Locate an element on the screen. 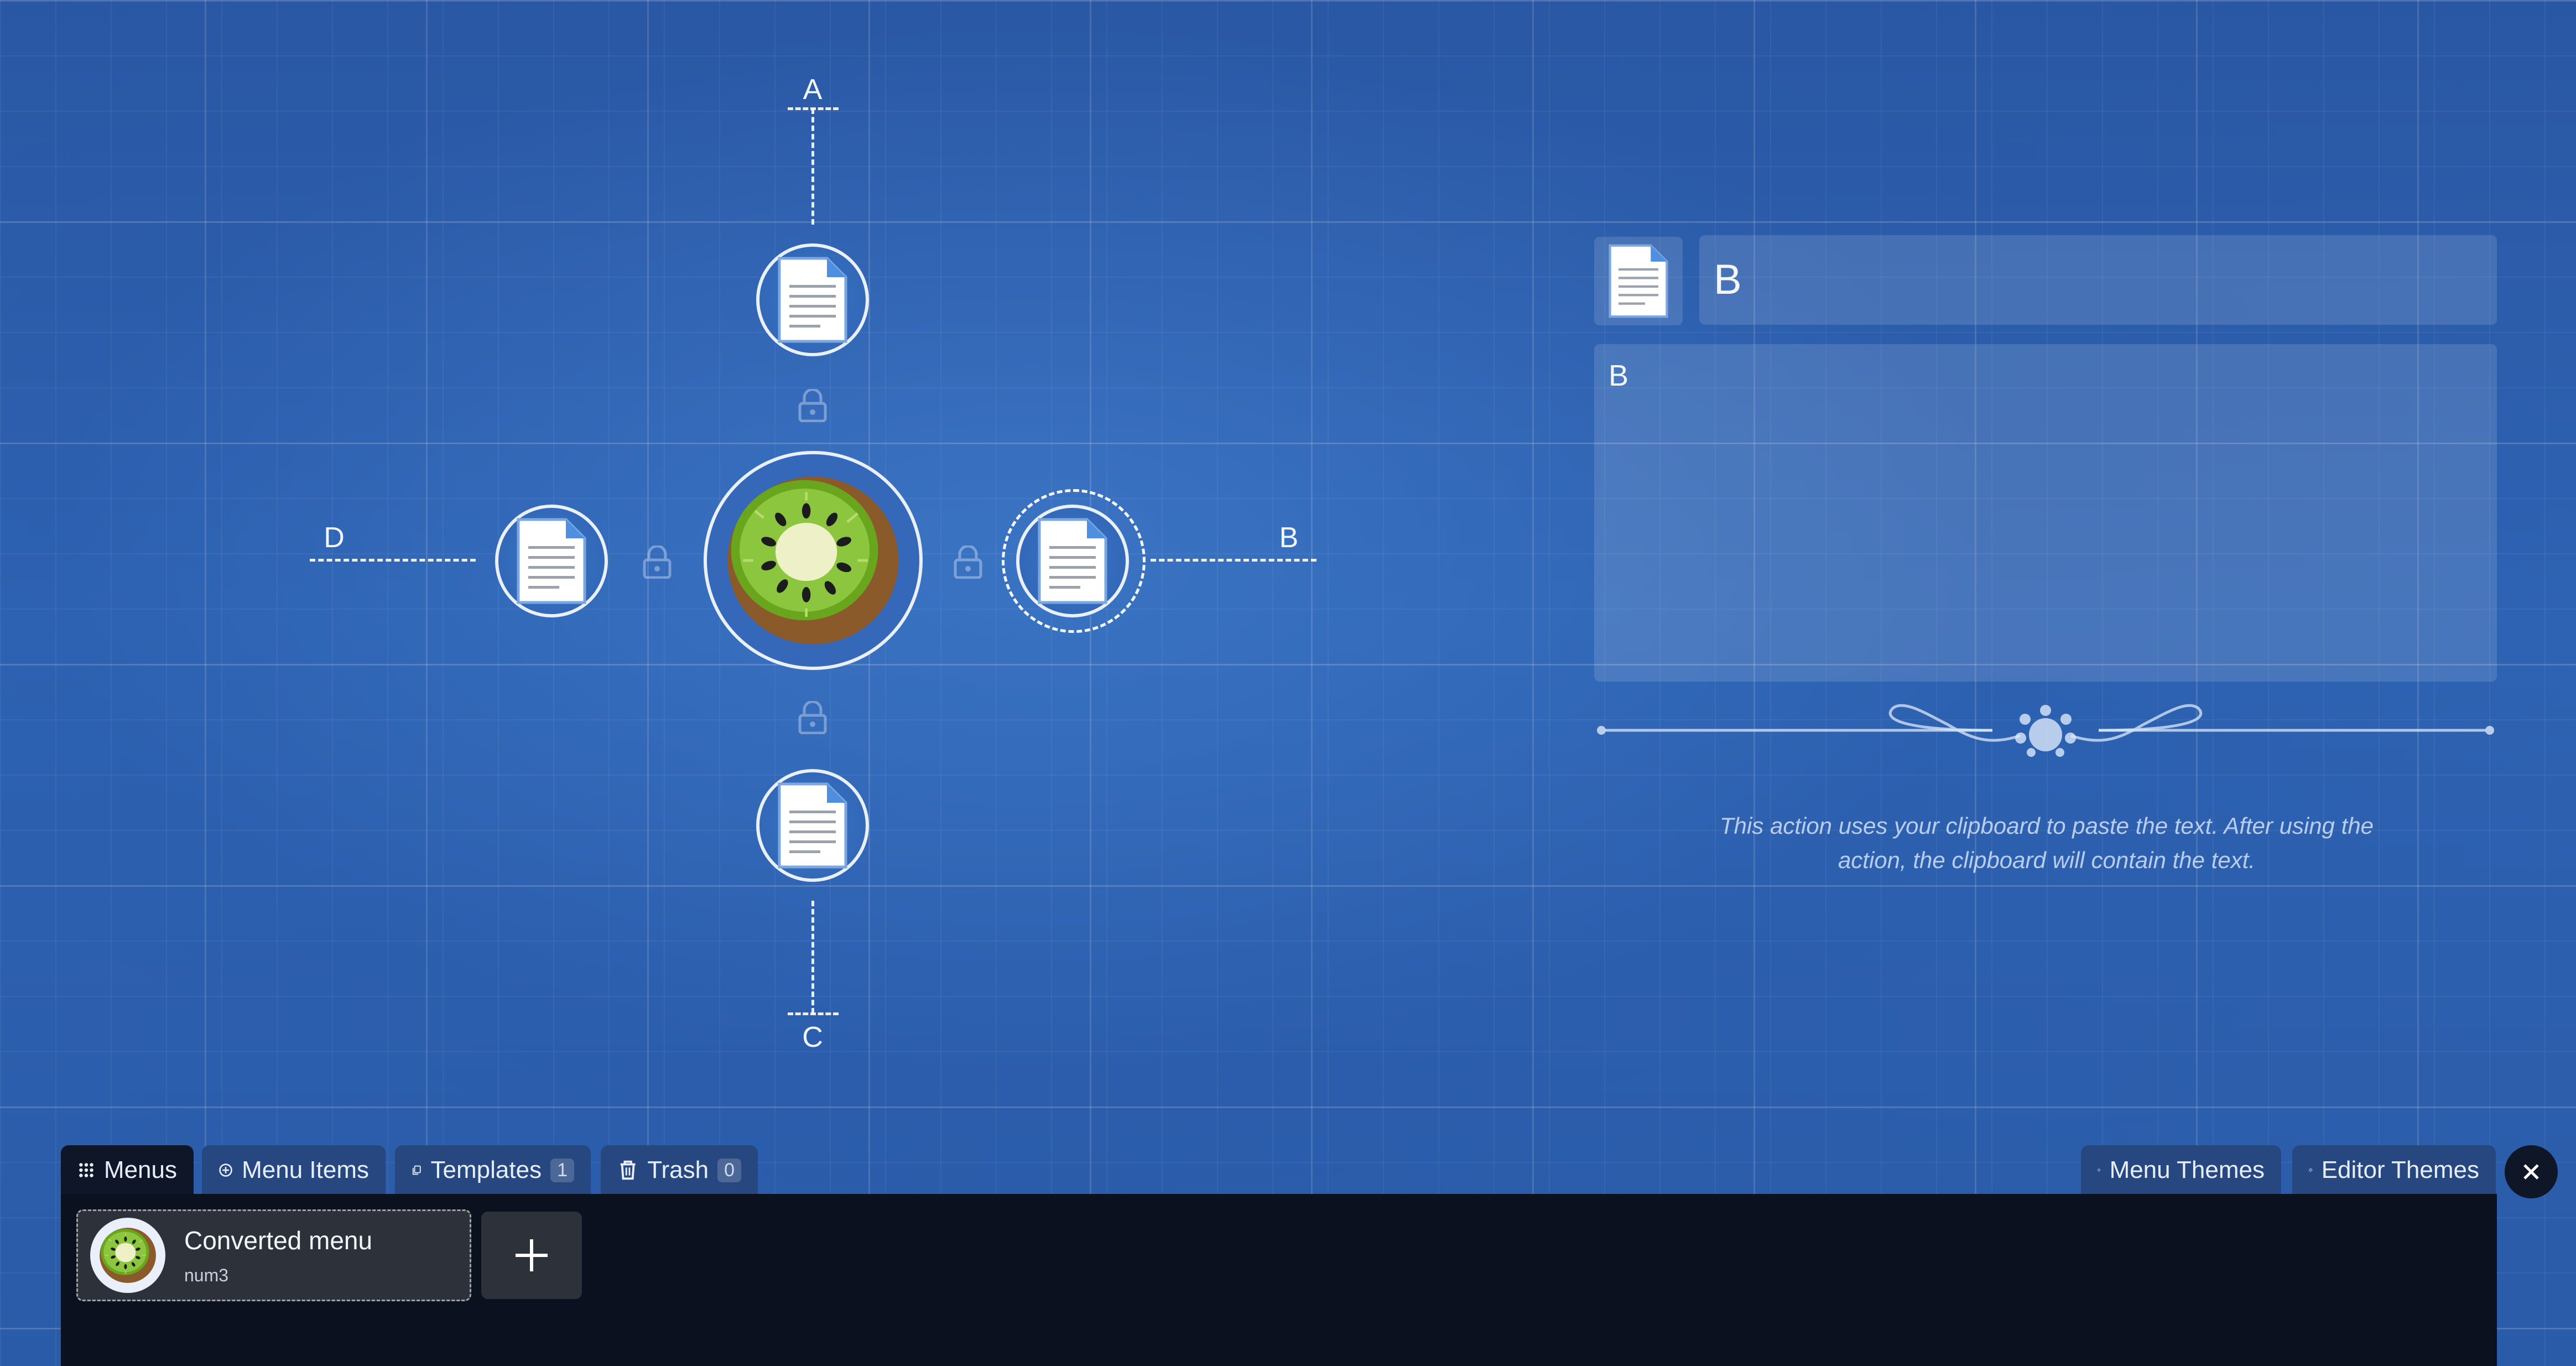  plus-icon is located at coordinates (532, 1255).